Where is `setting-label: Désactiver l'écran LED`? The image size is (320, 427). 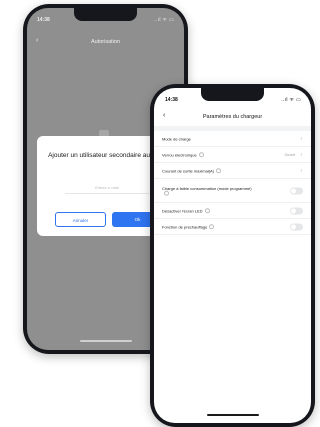 setting-label: Désactiver l'écran LED is located at coordinates (186, 211).